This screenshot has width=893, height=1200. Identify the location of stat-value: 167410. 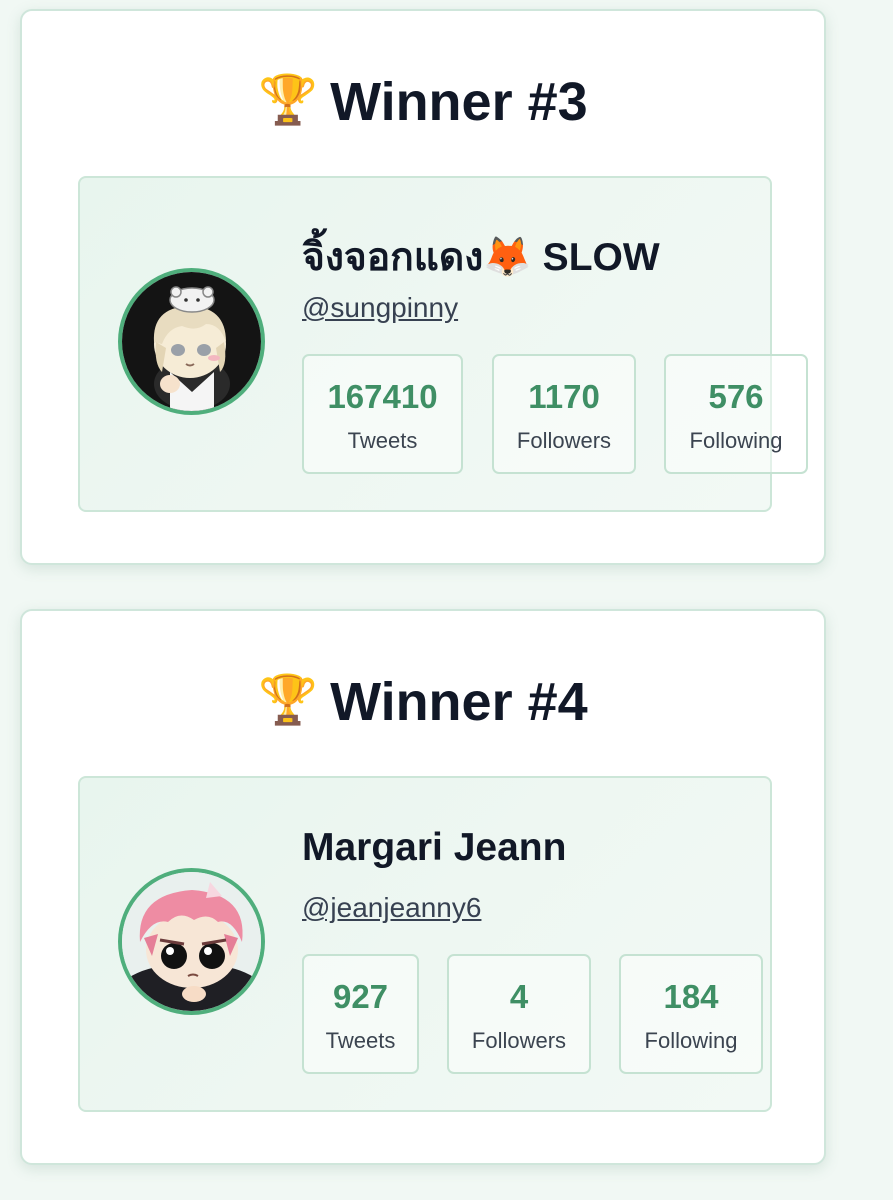
(382, 396).